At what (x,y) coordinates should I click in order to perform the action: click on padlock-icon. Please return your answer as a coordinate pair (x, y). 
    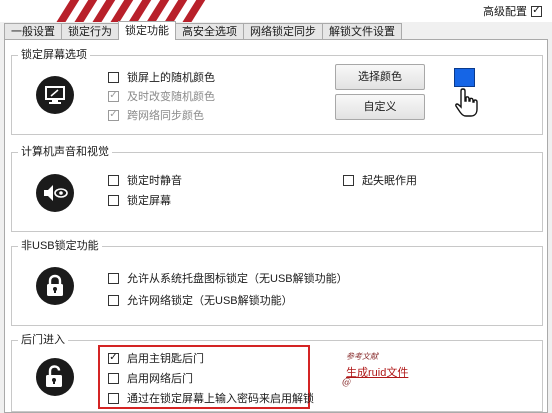
    Looking at the image, I should click on (55, 286).